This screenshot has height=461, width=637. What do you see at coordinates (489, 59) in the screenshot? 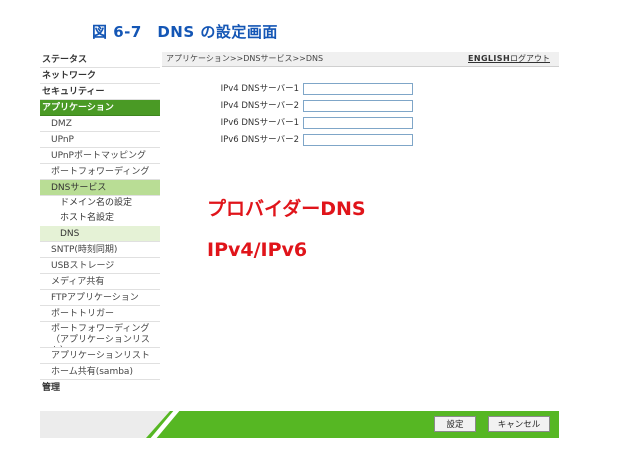
I see `english-link: ENGLISH` at bounding box center [489, 59].